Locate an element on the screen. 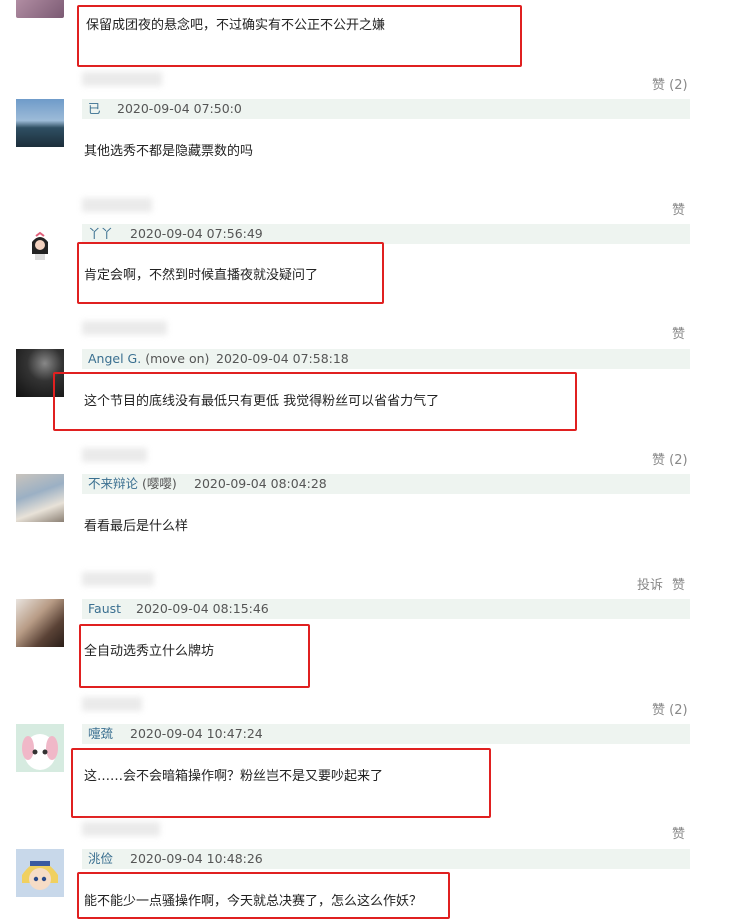 This screenshot has width=731, height=919. comment-meta: 不来辩论 (嘤嘤) 2020-09-04 08:04:28 is located at coordinates (386, 484).